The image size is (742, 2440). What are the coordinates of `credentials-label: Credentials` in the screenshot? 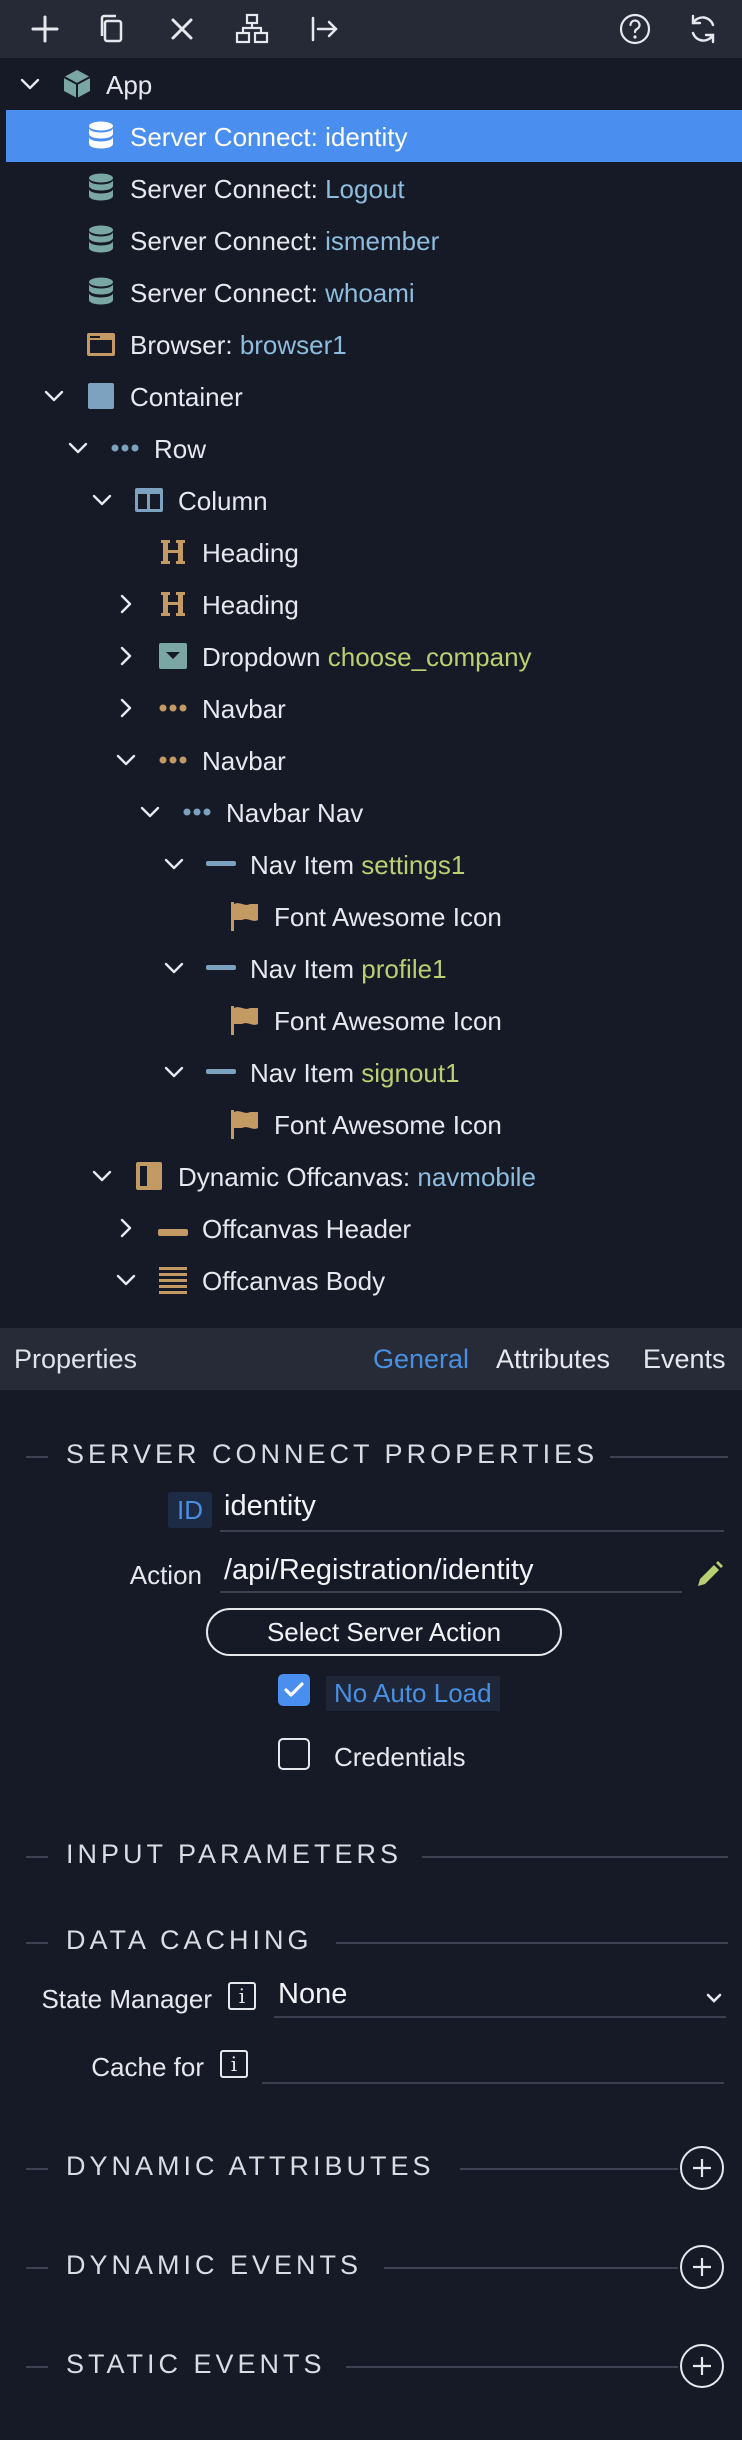 It's located at (400, 1757).